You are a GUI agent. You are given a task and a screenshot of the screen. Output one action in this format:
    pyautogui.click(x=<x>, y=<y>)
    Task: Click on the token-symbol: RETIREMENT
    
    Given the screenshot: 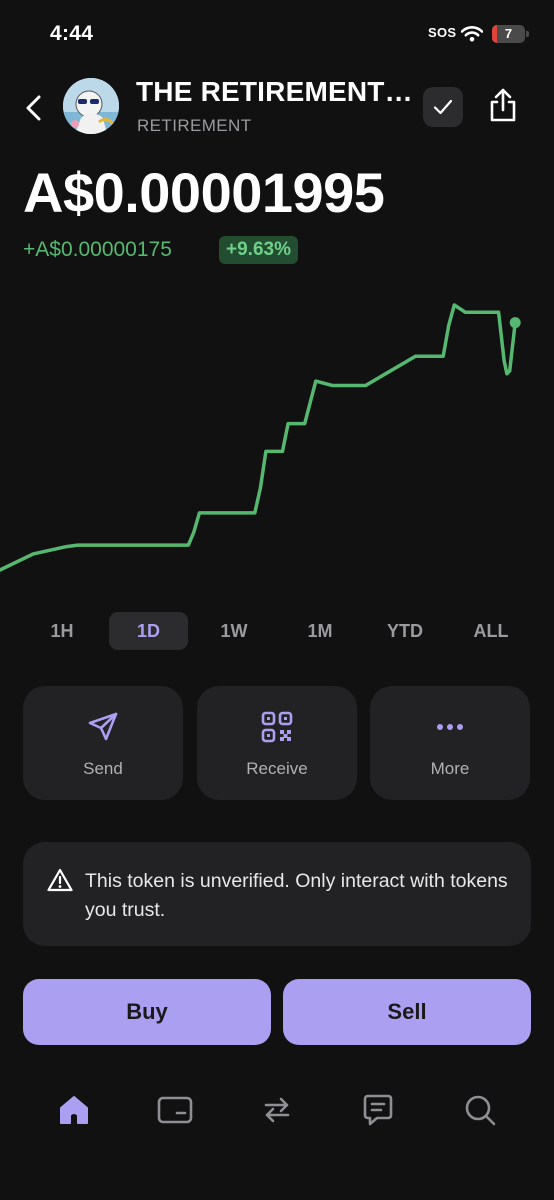 What is the action you would take?
    pyautogui.click(x=194, y=125)
    